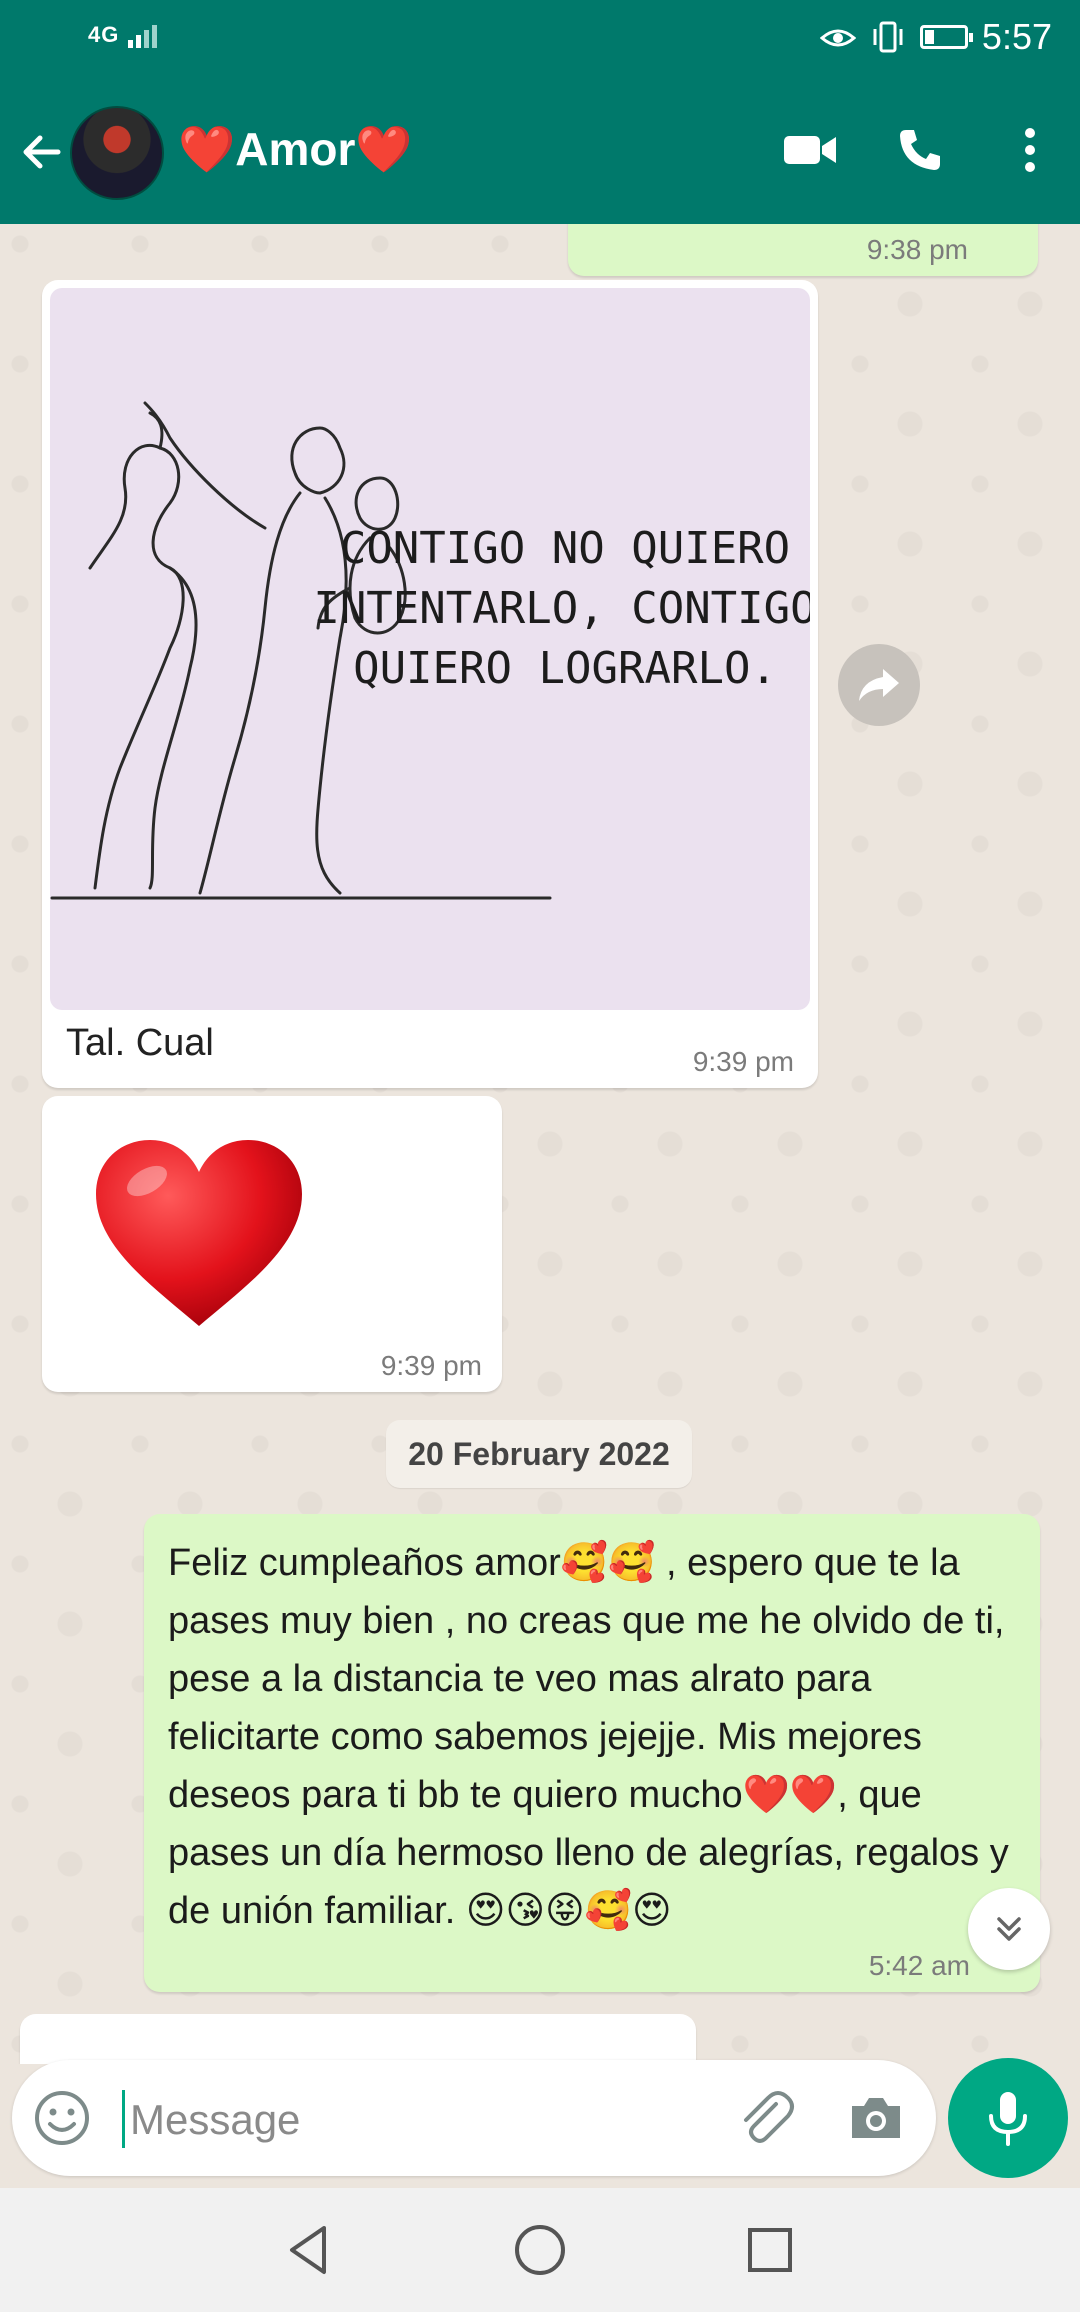 The height and width of the screenshot is (2312, 1080). What do you see at coordinates (540, 152) in the screenshot?
I see `chat-header: ❤️Amor❤️` at bounding box center [540, 152].